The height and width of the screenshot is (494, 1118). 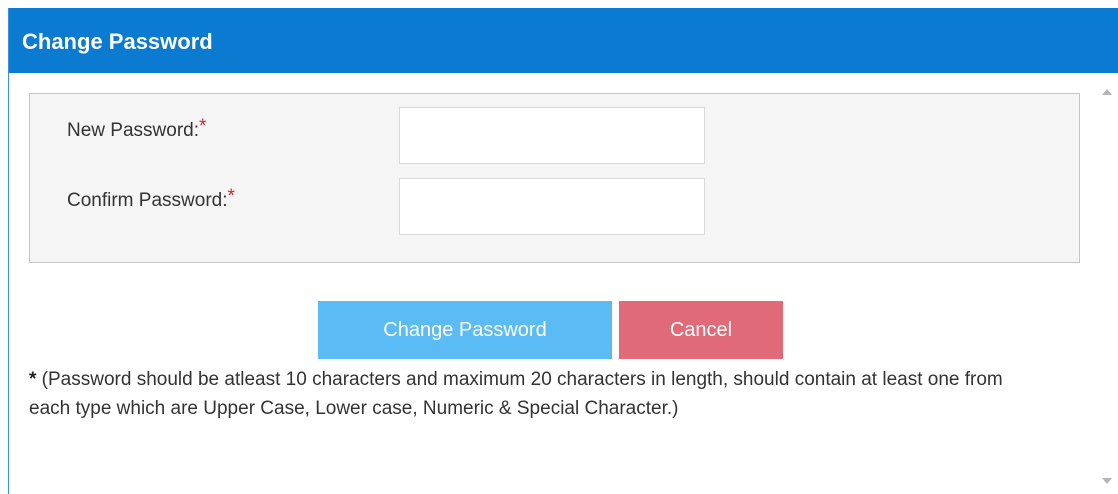 I want to click on vertical-scrollbar, so click(x=1107, y=283).